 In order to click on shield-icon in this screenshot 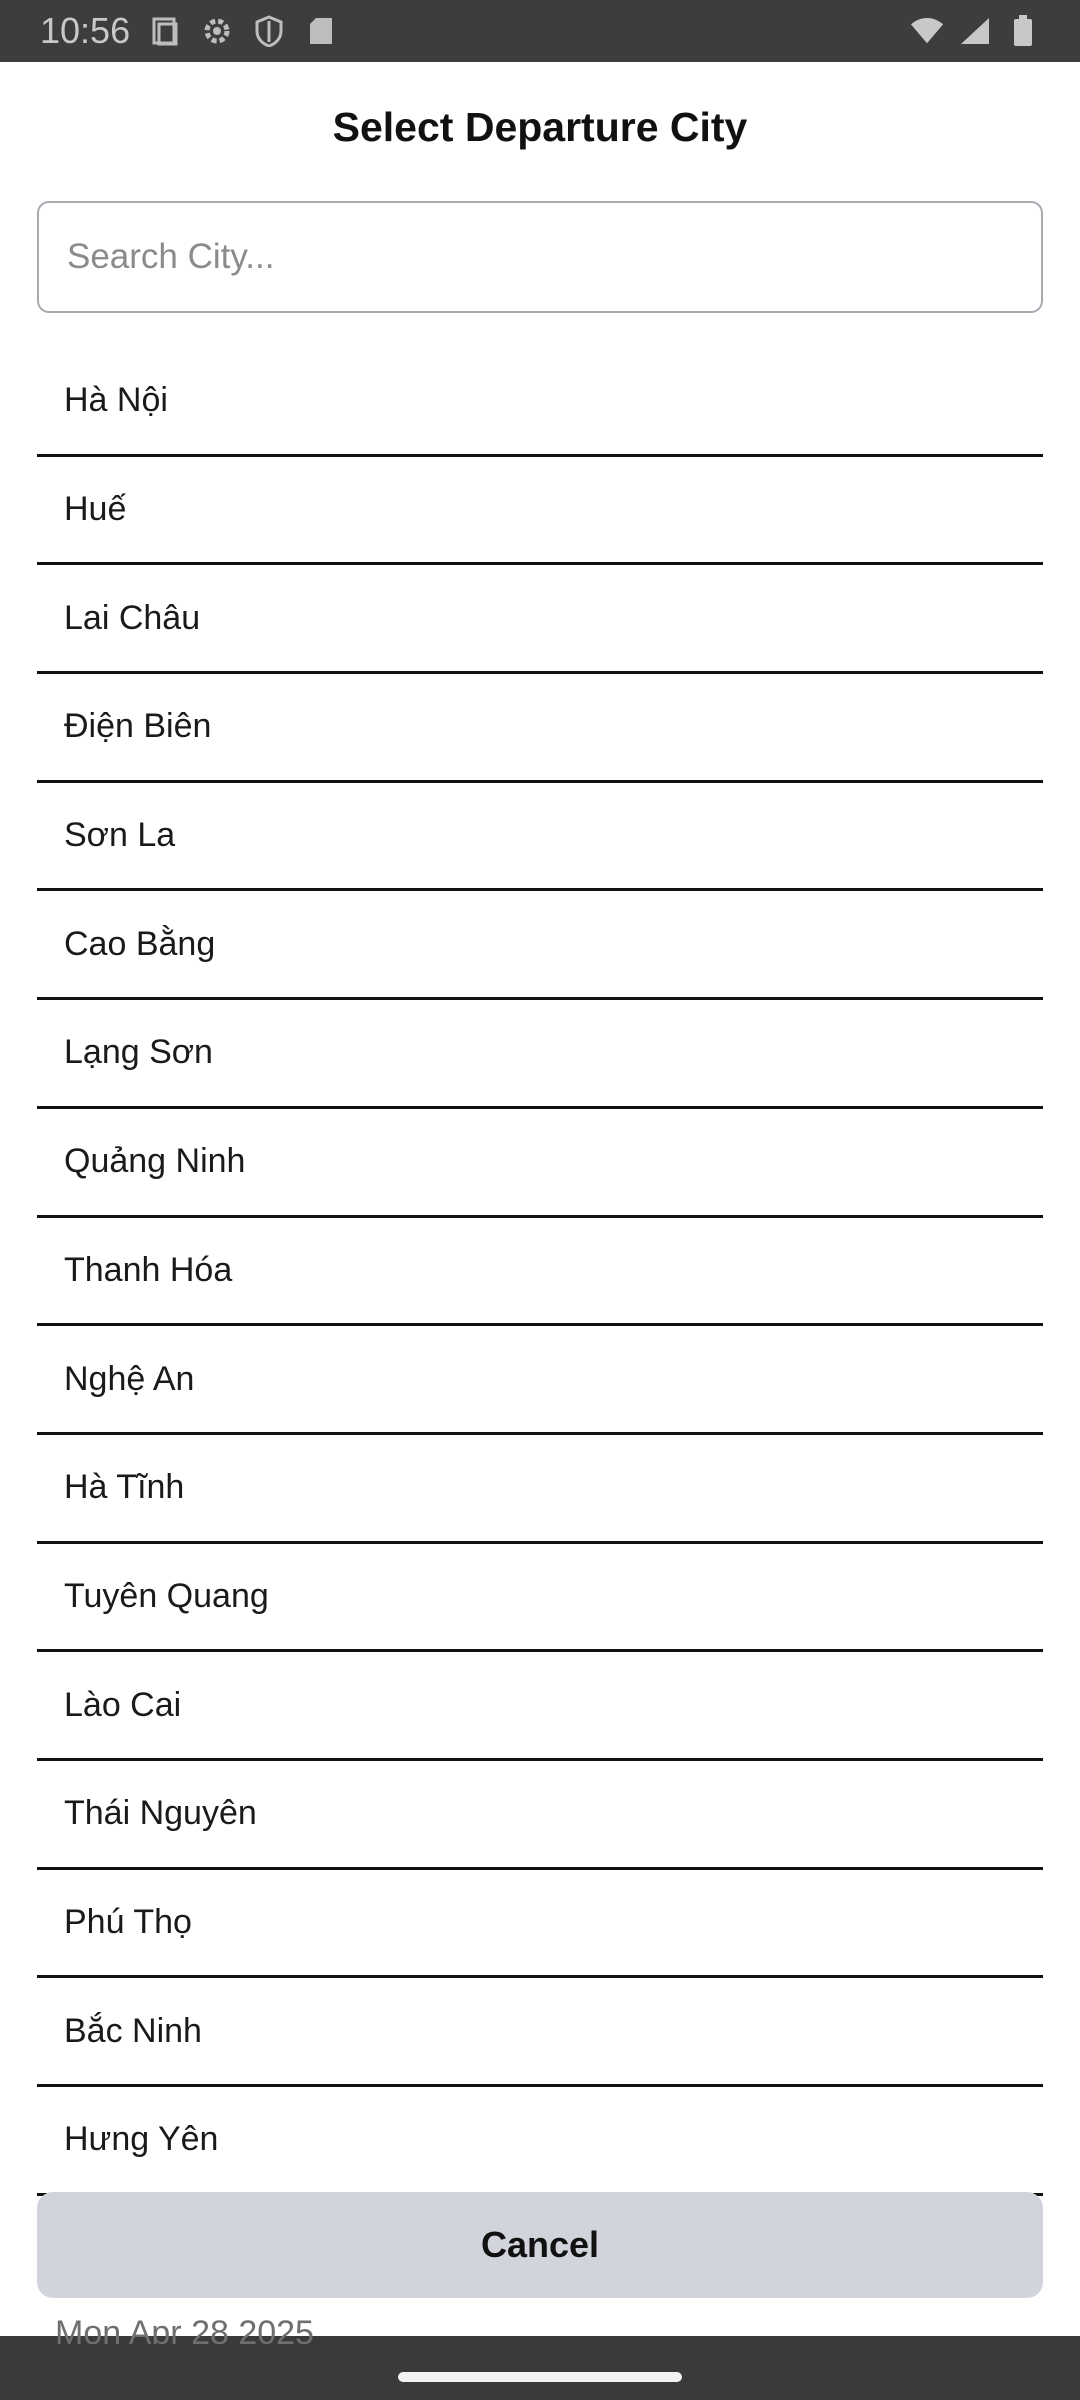, I will do `click(269, 31)`.